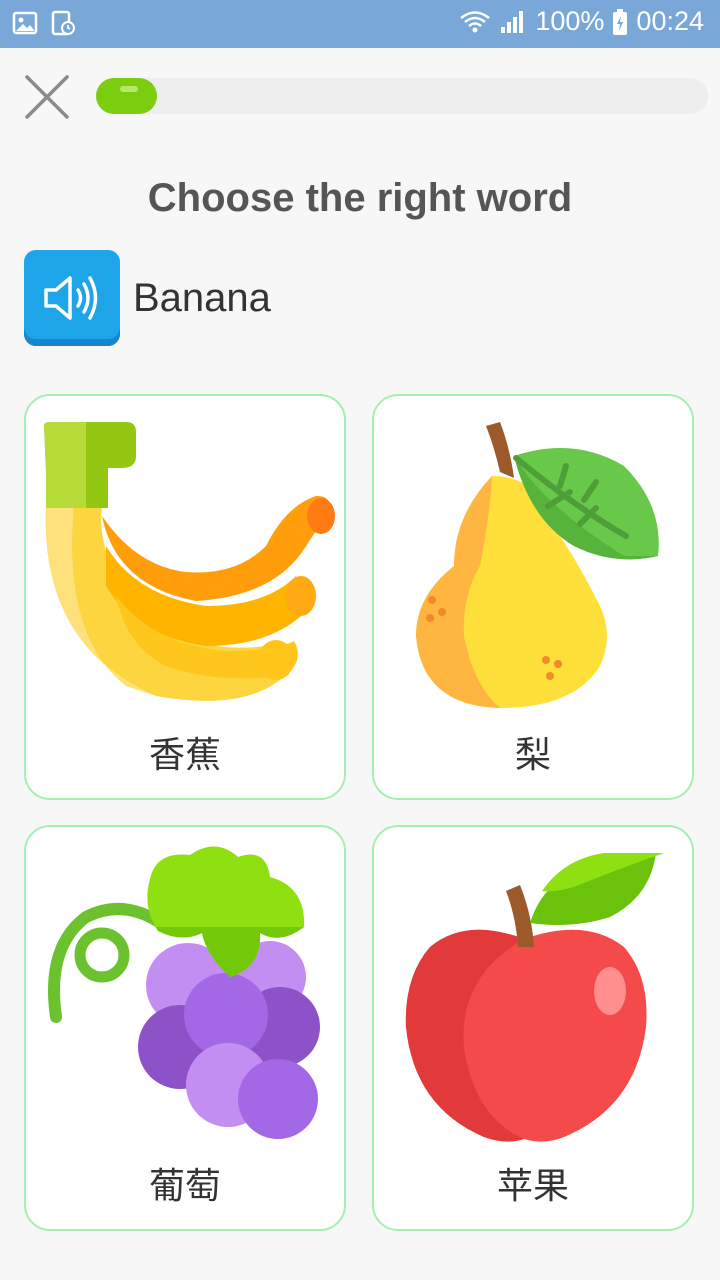 The width and height of the screenshot is (720, 1280). Describe the element at coordinates (570, 21) in the screenshot. I see `battery-percent: 100%` at that location.